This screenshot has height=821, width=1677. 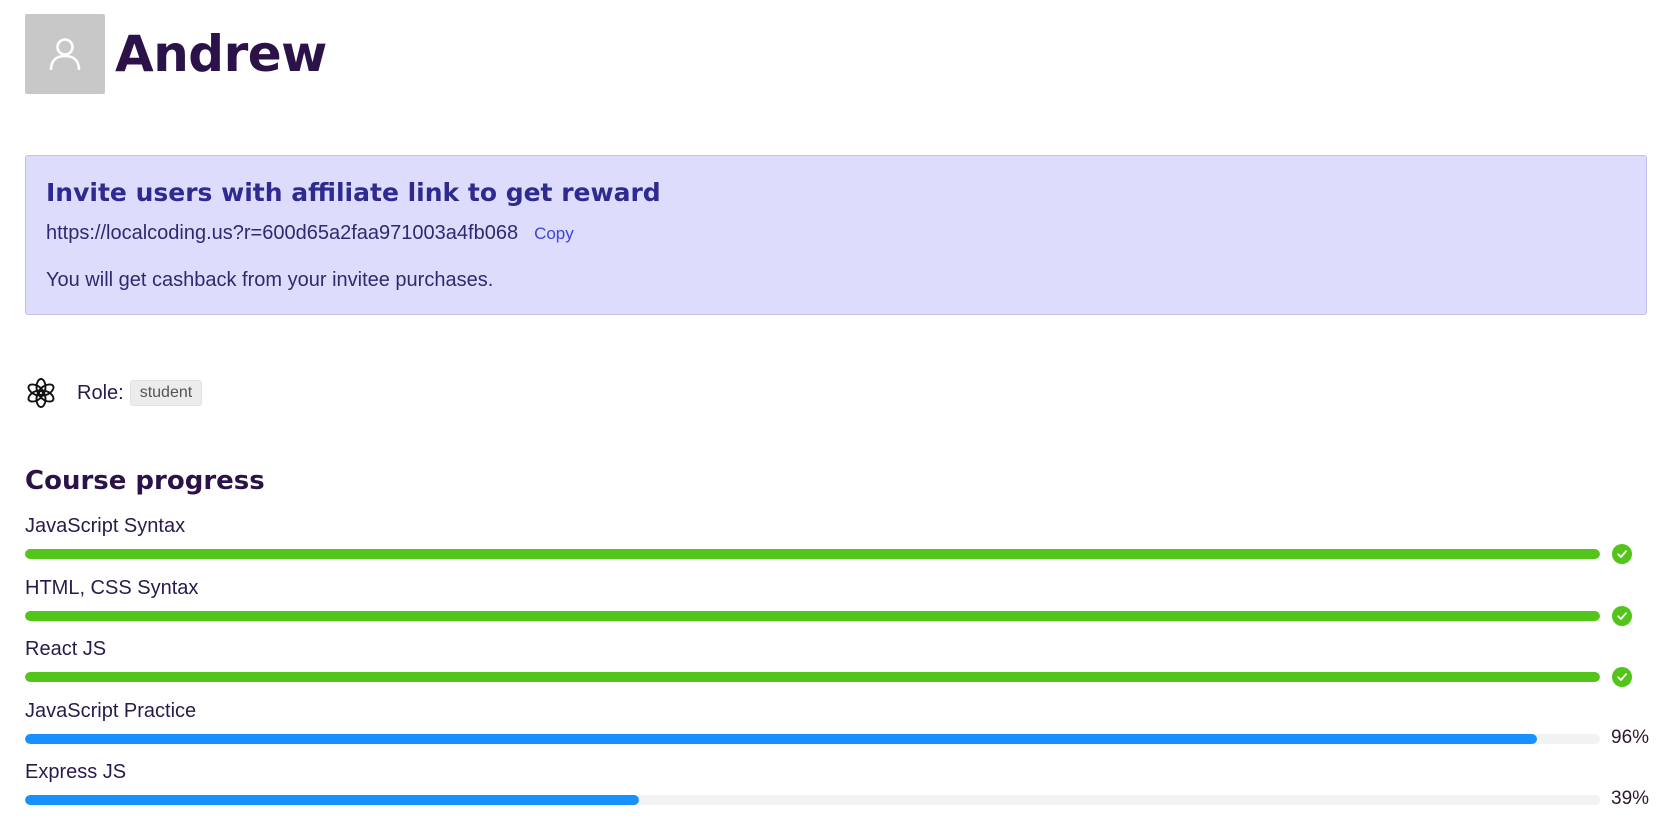 What do you see at coordinates (112, 588) in the screenshot?
I see `course-name: HTML, CSS Syntax` at bounding box center [112, 588].